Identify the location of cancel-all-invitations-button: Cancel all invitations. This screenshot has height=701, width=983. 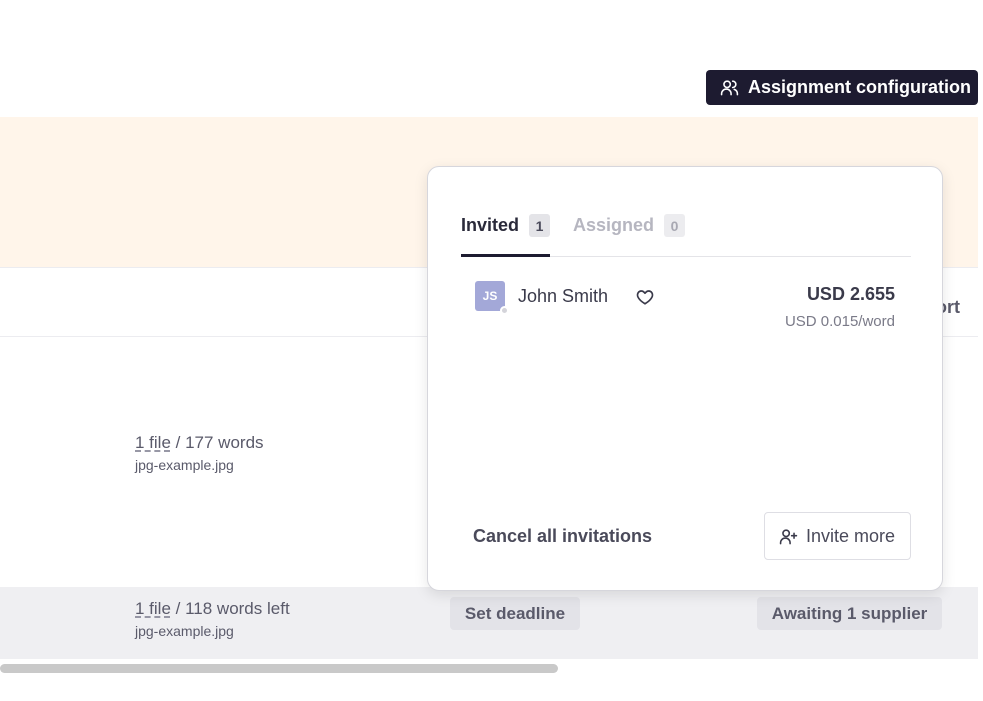
(562, 536).